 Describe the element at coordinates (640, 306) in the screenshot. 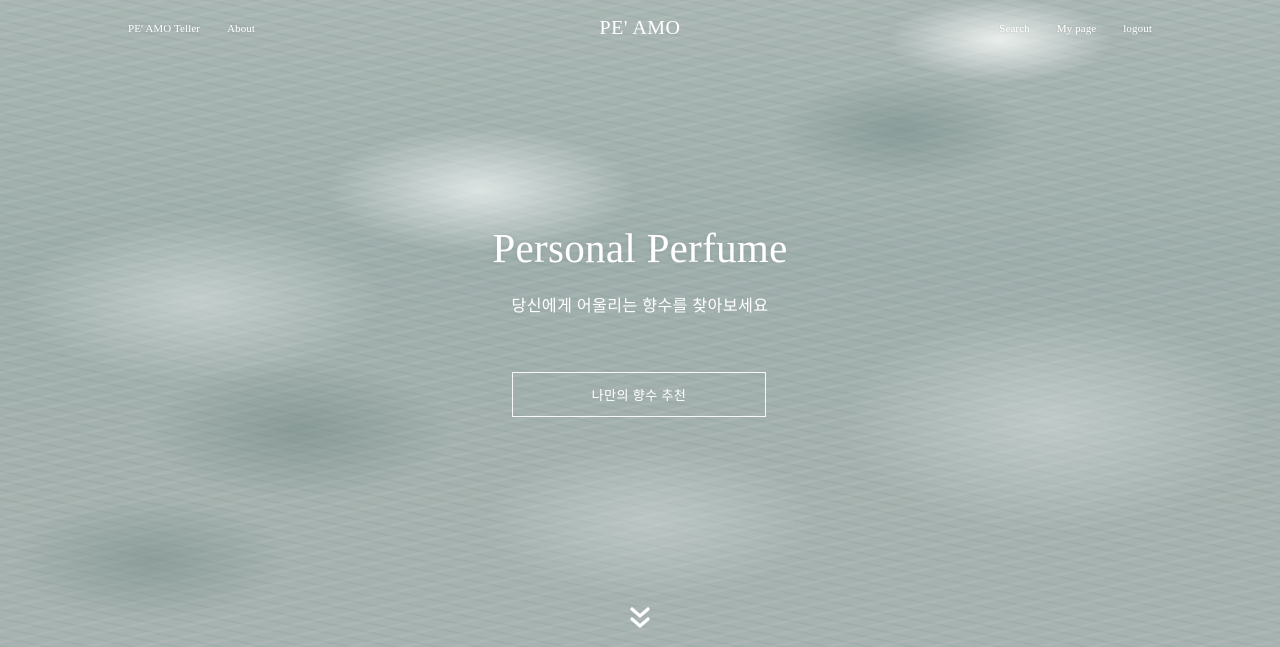

I see `hero-subtitle: 당신에게 어울리는 향수를 찾아보세요` at that location.